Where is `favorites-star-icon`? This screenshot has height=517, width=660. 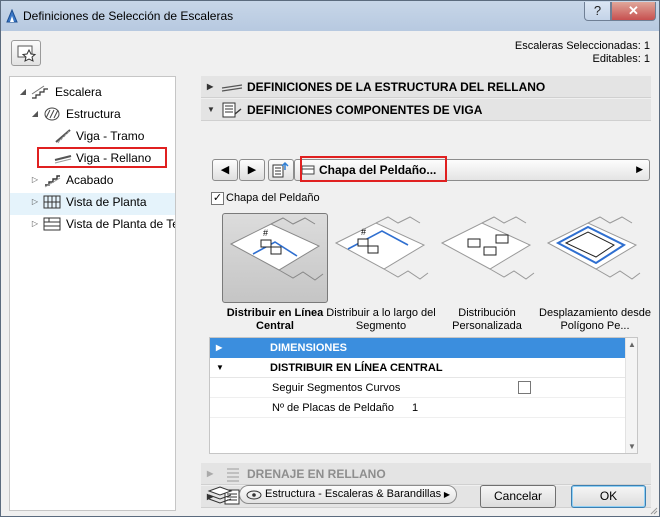 favorites-star-icon is located at coordinates (27, 53).